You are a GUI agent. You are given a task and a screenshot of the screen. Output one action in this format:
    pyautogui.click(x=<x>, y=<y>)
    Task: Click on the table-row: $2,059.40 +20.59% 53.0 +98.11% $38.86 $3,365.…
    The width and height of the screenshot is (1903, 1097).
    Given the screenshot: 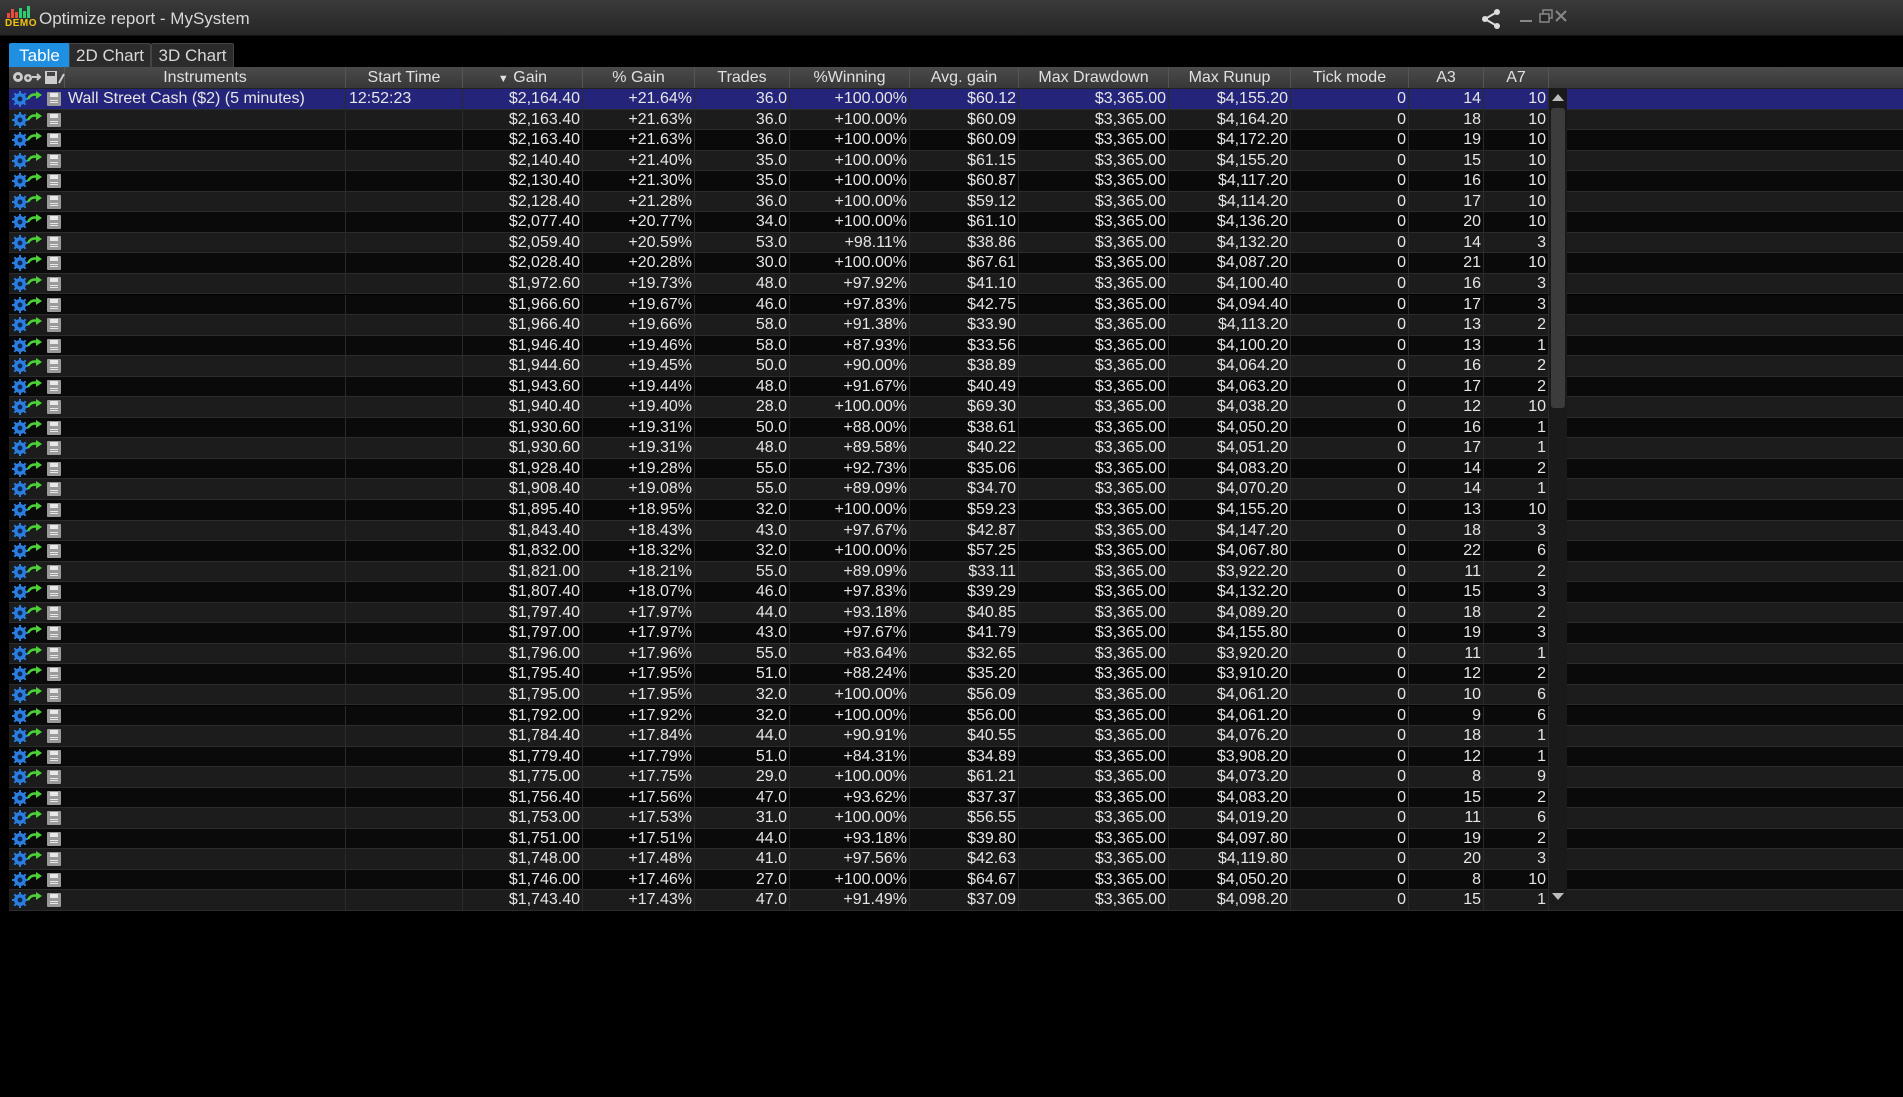 What is the action you would take?
    pyautogui.click(x=956, y=243)
    